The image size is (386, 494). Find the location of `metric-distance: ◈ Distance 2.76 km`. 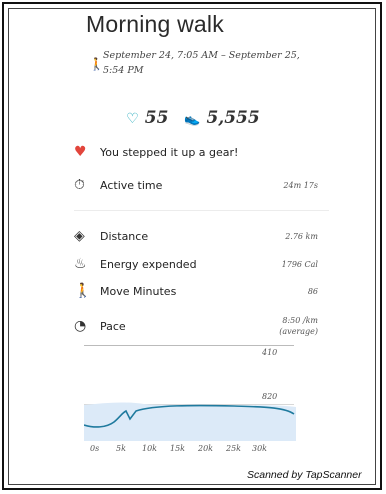

metric-distance: ◈ Distance 2.76 km is located at coordinates (199, 236).